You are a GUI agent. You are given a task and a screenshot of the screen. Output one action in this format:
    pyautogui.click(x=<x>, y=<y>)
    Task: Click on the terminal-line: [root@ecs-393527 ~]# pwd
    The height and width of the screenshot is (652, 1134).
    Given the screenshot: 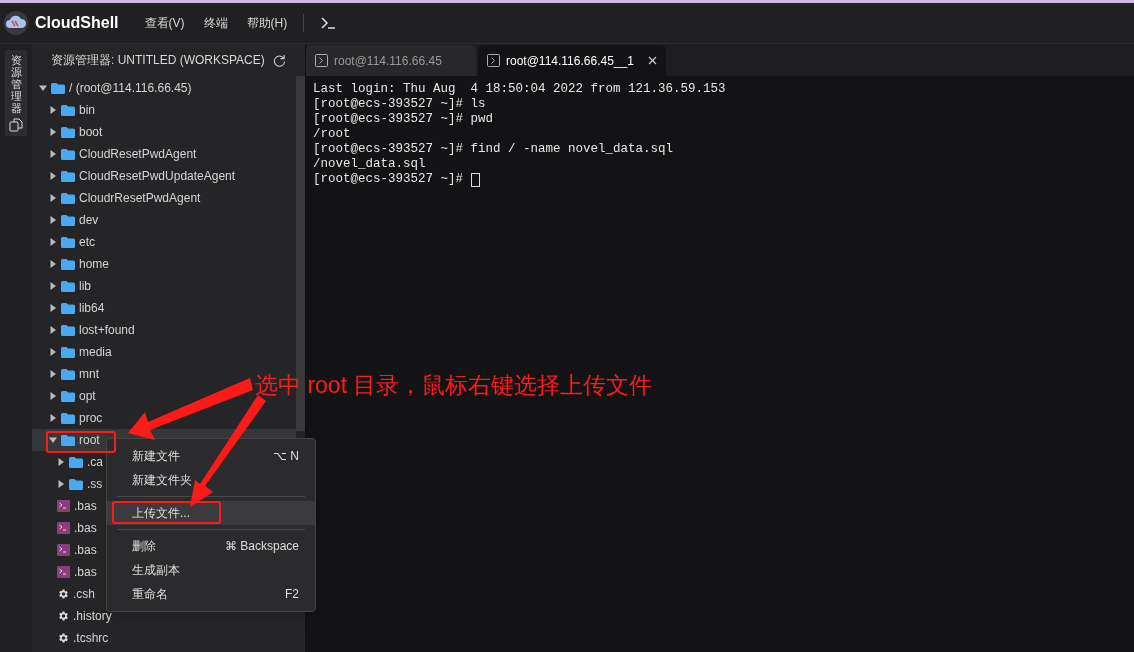 What is the action you would take?
    pyautogui.click(x=403, y=119)
    